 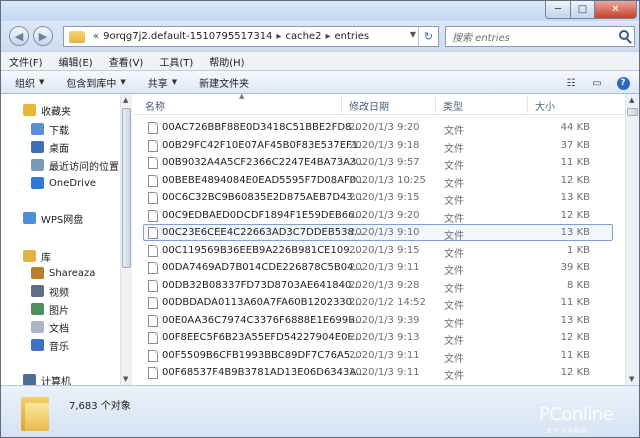 I want to click on nav-item: WPS网盘, so click(x=53, y=218).